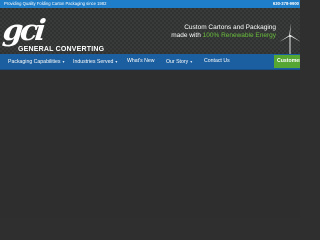  I want to click on slogan-line-1: Custom Cartons and Packaging, so click(230, 27).